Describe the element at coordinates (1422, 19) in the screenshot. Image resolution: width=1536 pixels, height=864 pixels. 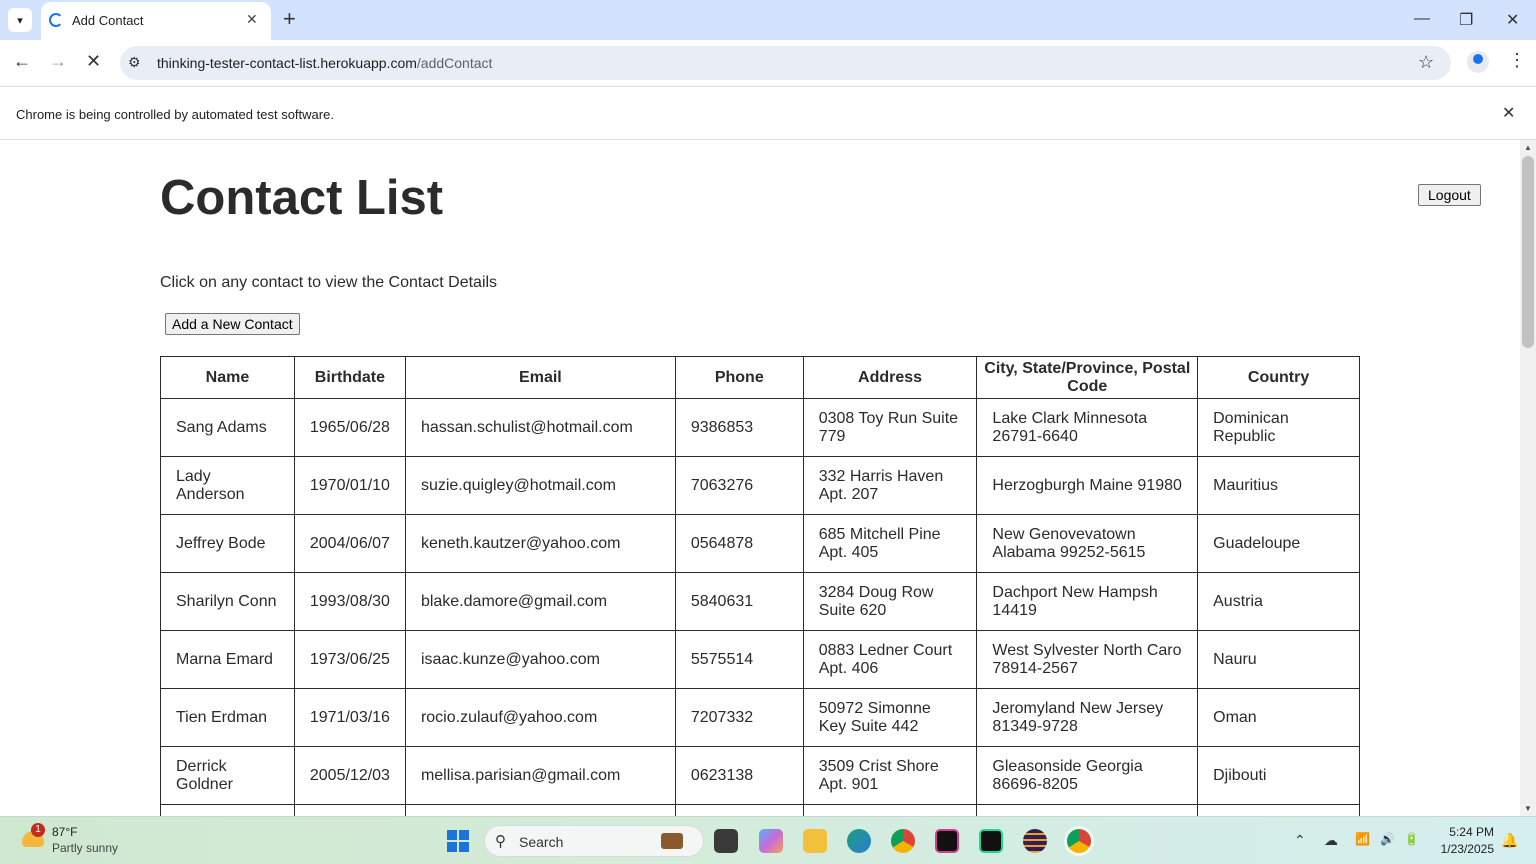
I see `minimize-icon: —` at that location.